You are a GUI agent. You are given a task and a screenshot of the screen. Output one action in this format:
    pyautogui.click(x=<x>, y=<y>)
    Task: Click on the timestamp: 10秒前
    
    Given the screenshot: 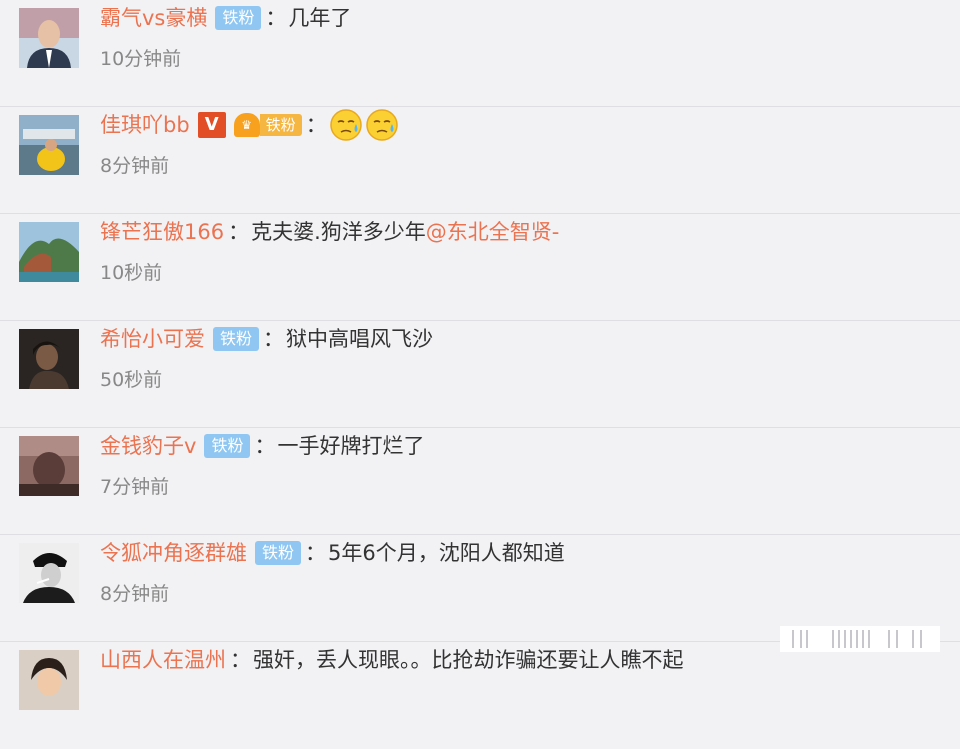 What is the action you would take?
    pyautogui.click(x=131, y=273)
    